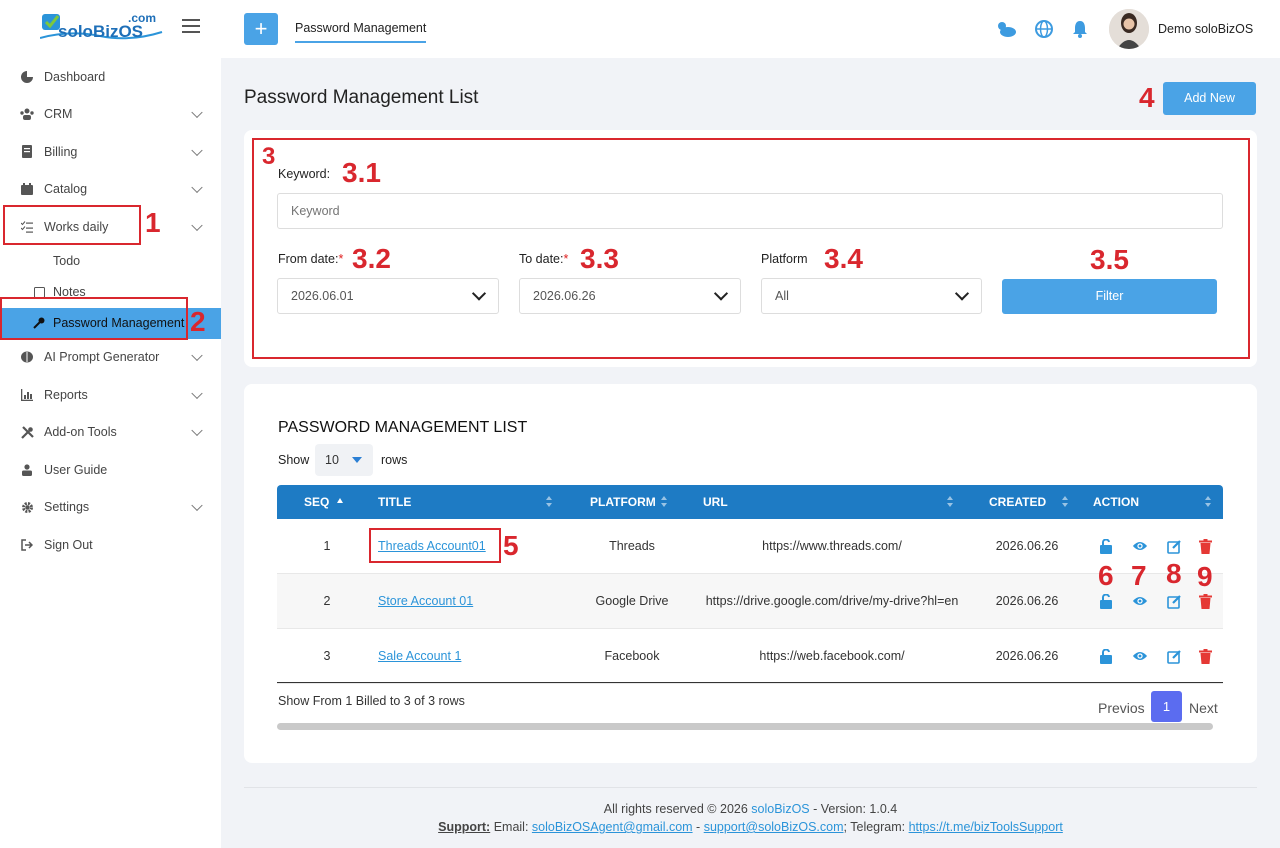 This screenshot has height=848, width=1280. What do you see at coordinates (1205, 576) in the screenshot?
I see `annotation-label: 9` at bounding box center [1205, 576].